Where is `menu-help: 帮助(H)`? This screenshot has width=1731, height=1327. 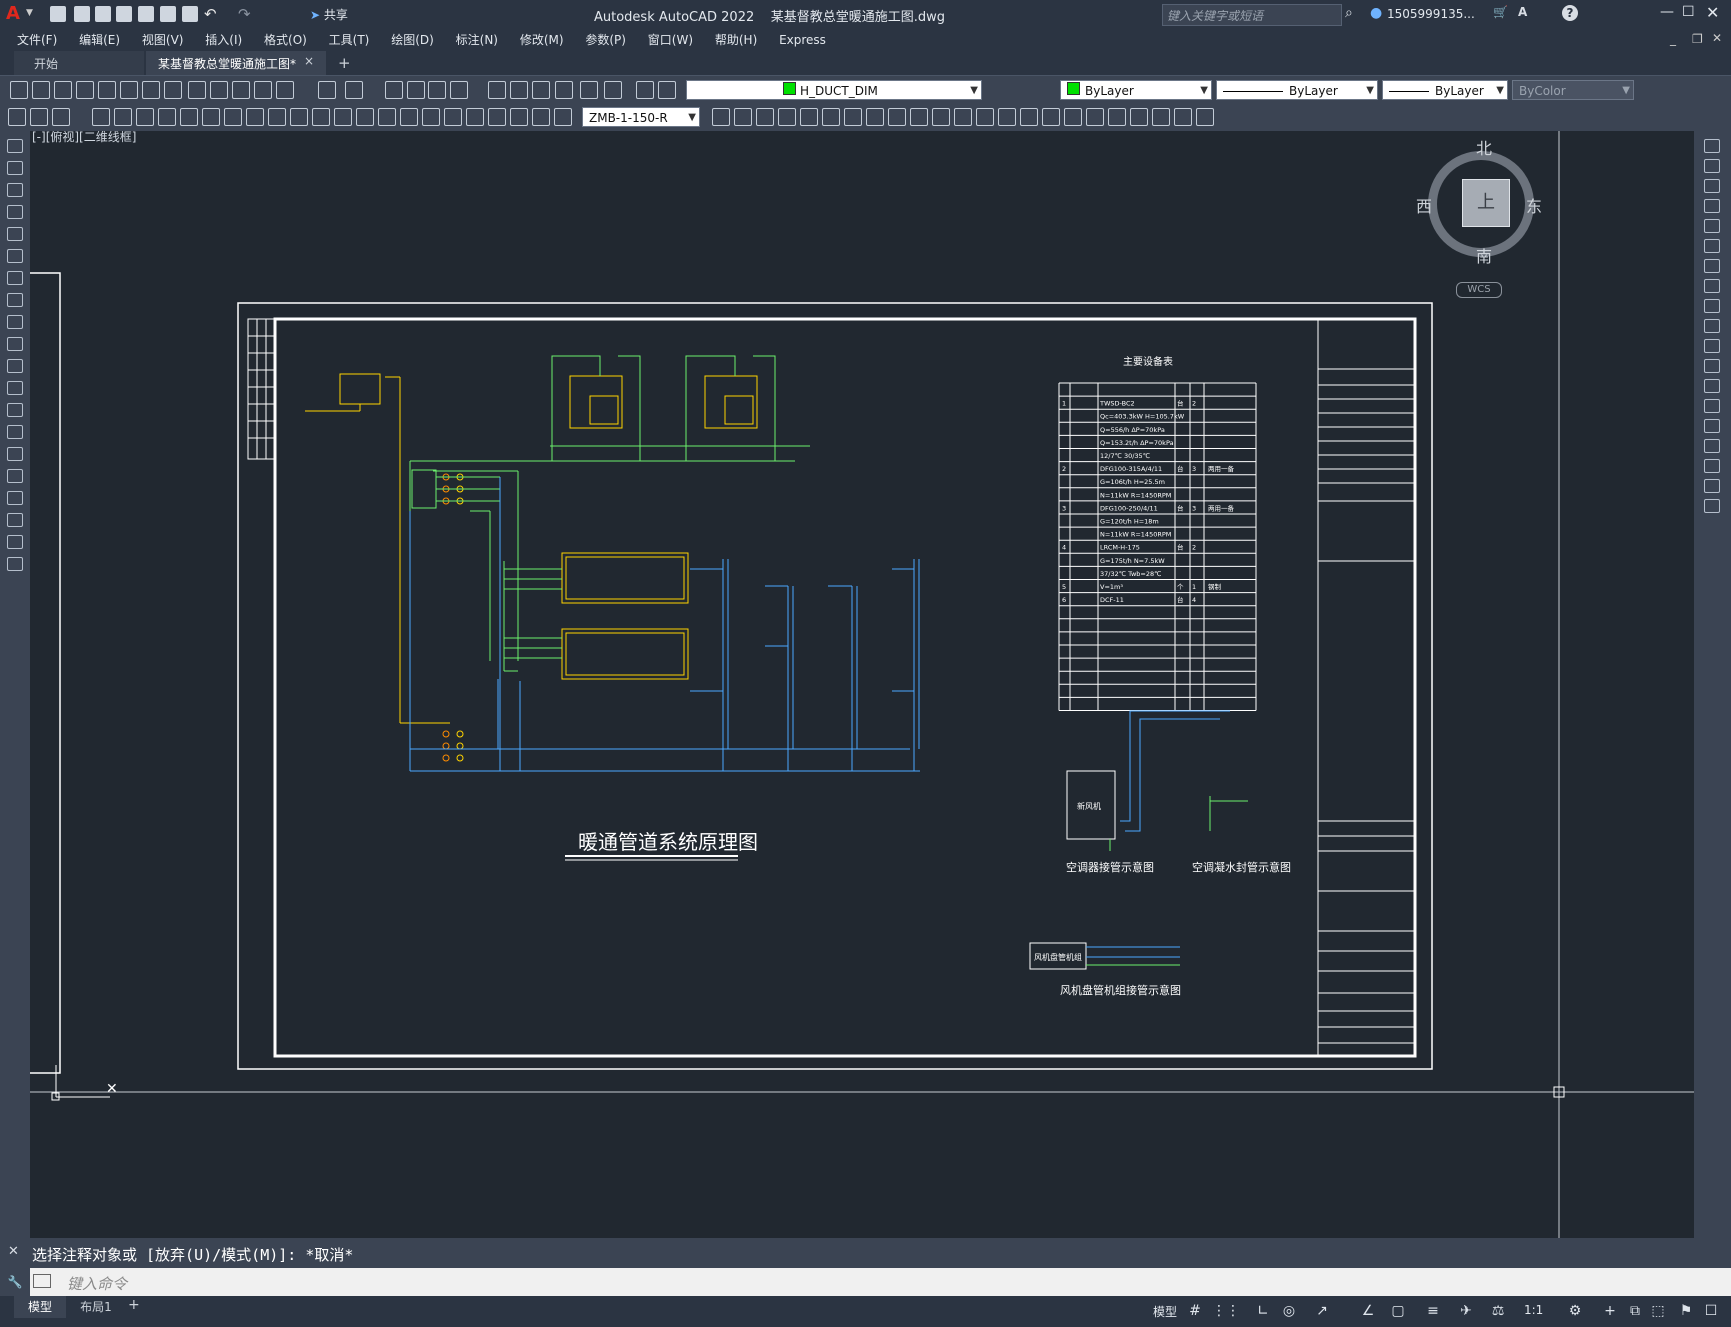
menu-help: 帮助(H) is located at coordinates (736, 40).